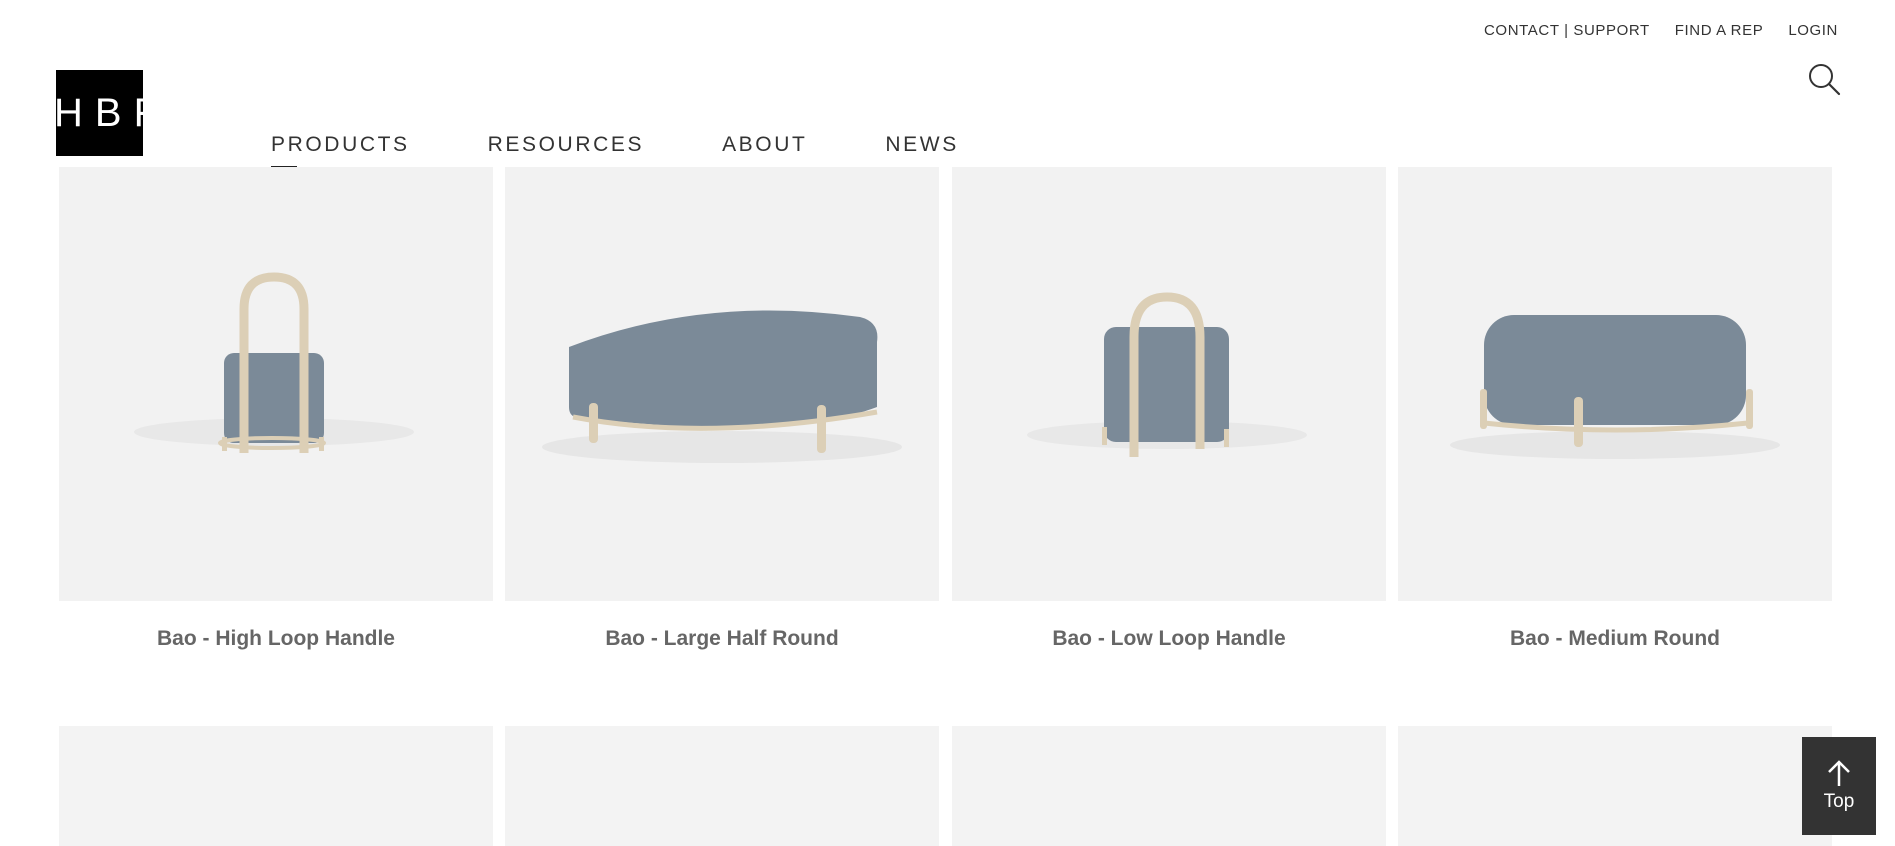 The width and height of the screenshot is (1895, 846). Describe the element at coordinates (921, 145) in the screenshot. I see `nav-news: NEWS` at that location.